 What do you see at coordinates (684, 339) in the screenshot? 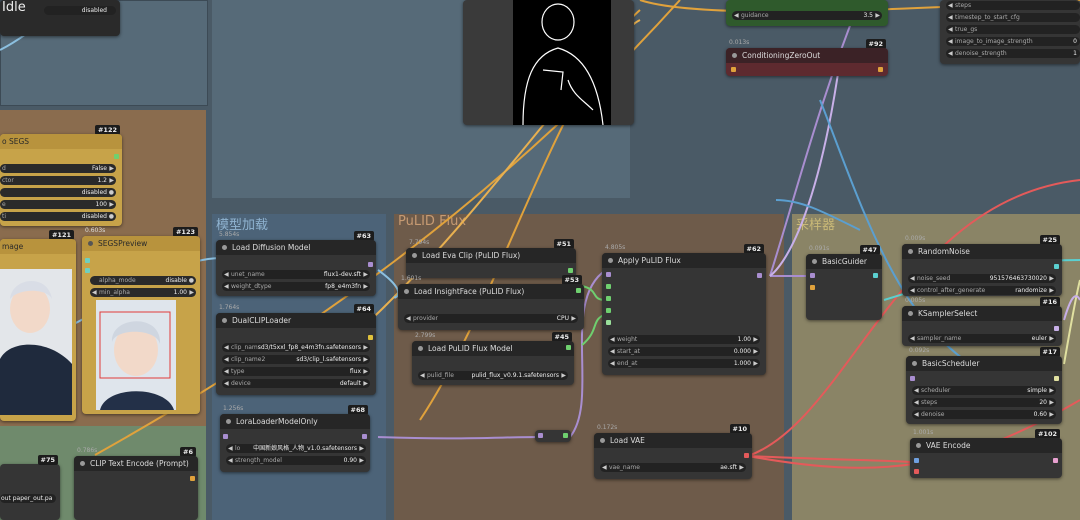
I see `weight-widget: ◀ weight 1.00 ▶` at bounding box center [684, 339].